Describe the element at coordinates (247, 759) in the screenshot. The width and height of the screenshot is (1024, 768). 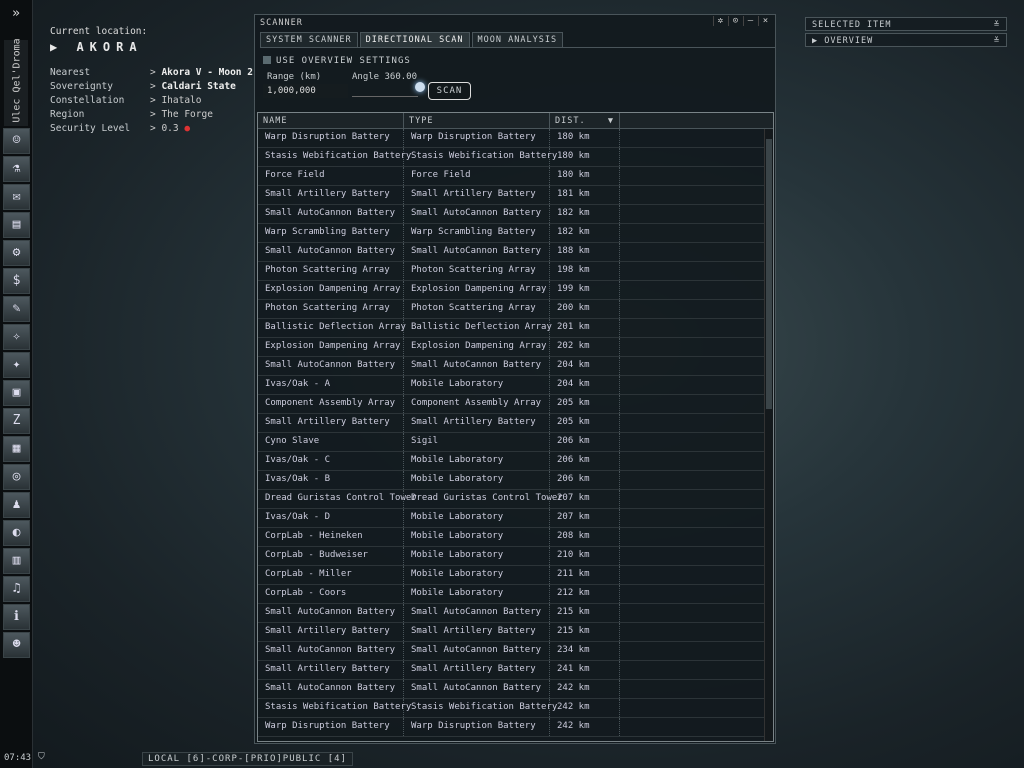
I see `chat-channels-tab: LOCAL [6]-CORP-[PRIO]PUBLIC [4]` at that location.